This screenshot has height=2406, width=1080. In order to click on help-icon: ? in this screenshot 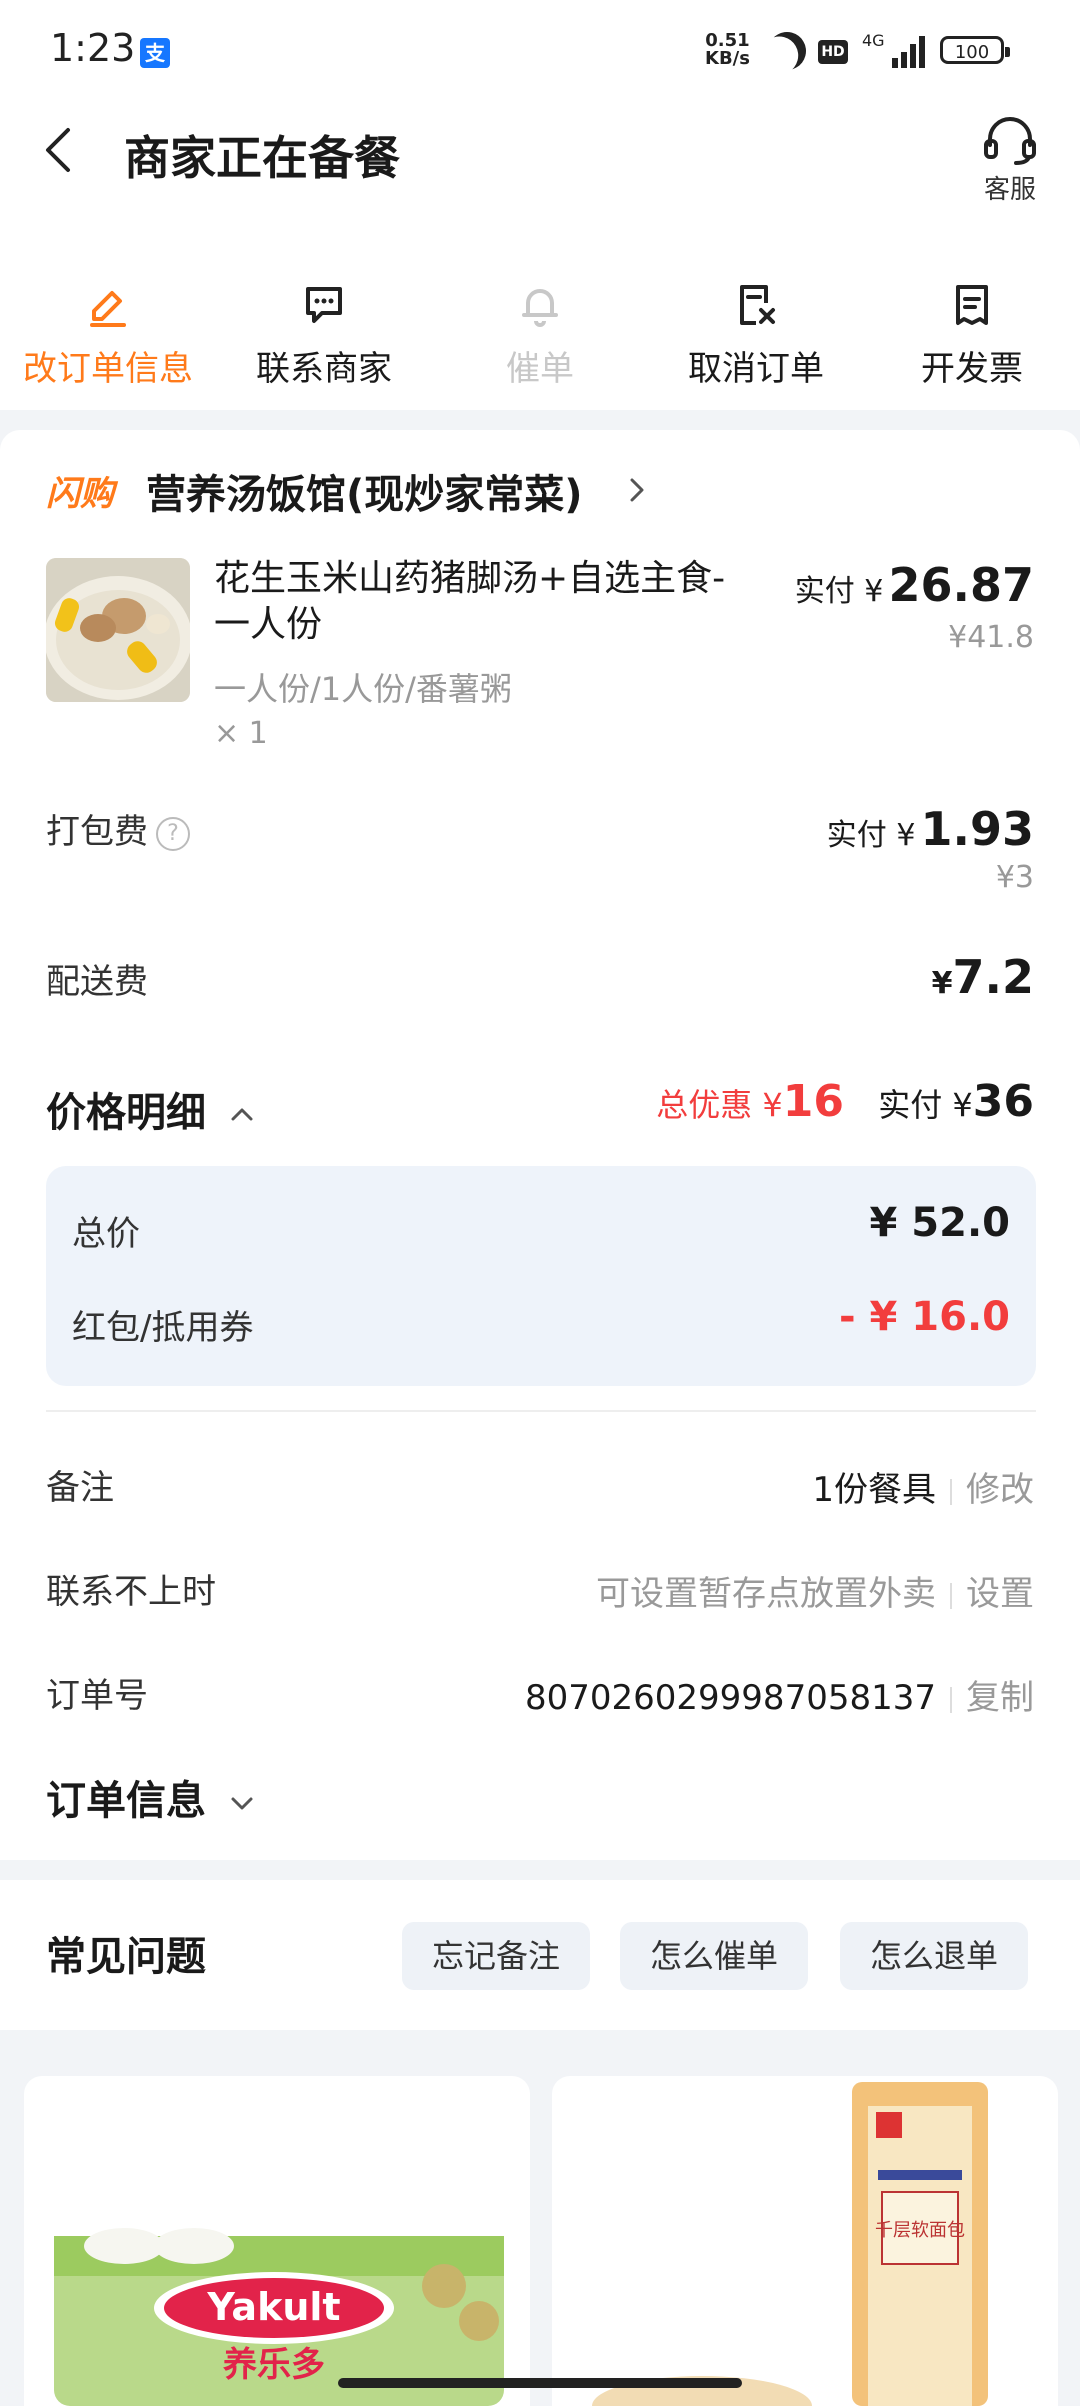, I will do `click(173, 833)`.